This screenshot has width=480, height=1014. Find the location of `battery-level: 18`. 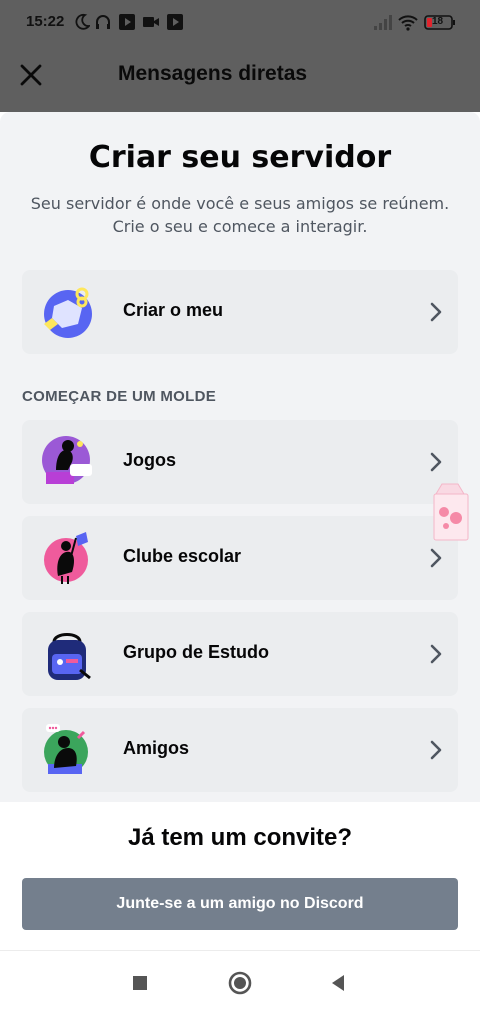

battery-level: 18 is located at coordinates (438, 21).